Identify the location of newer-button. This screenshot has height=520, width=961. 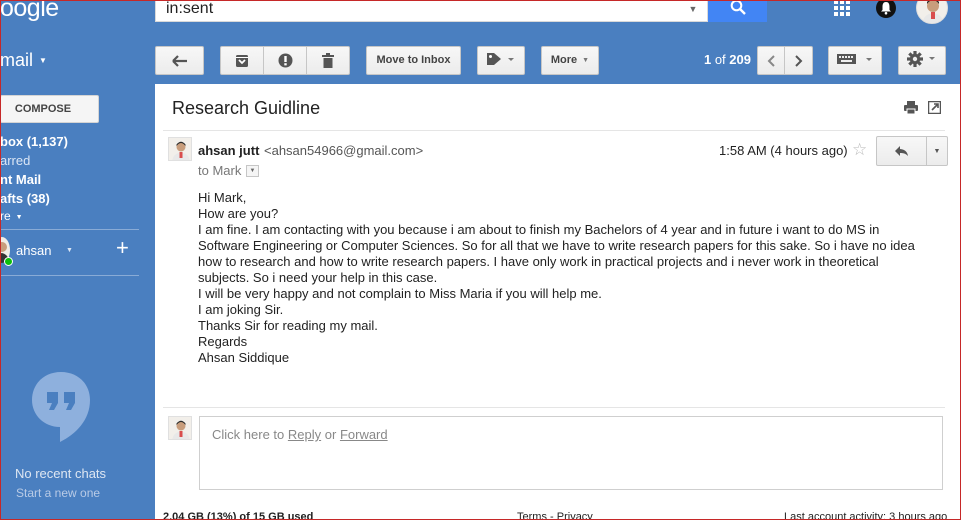
(771, 60).